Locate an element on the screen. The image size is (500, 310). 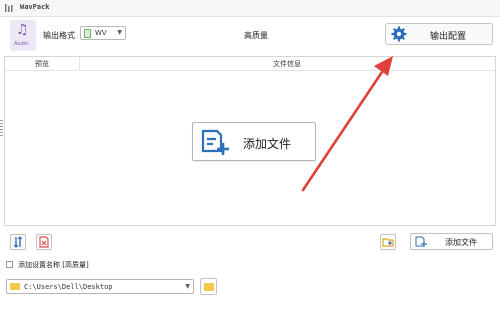
output-config-button: 输出配置 is located at coordinates (439, 34).